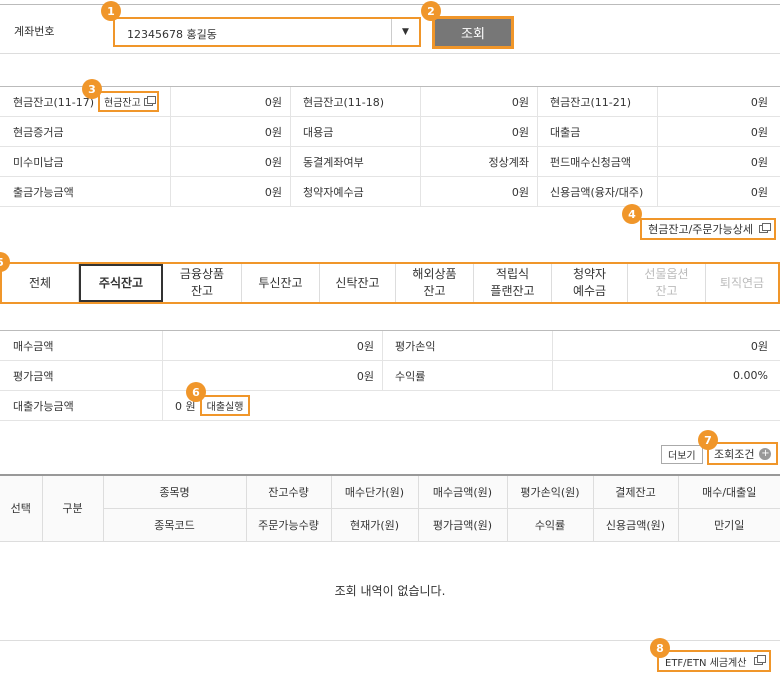 This screenshot has width=780, height=675. What do you see at coordinates (467, 345) in the screenshot?
I see `summary-label: 평가손익` at bounding box center [467, 345].